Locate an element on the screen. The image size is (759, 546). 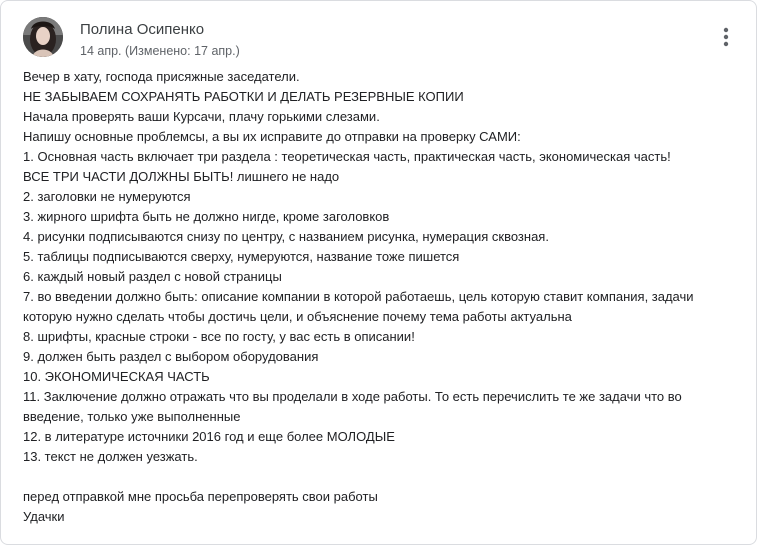
more-vert-icon is located at coordinates (726, 37).